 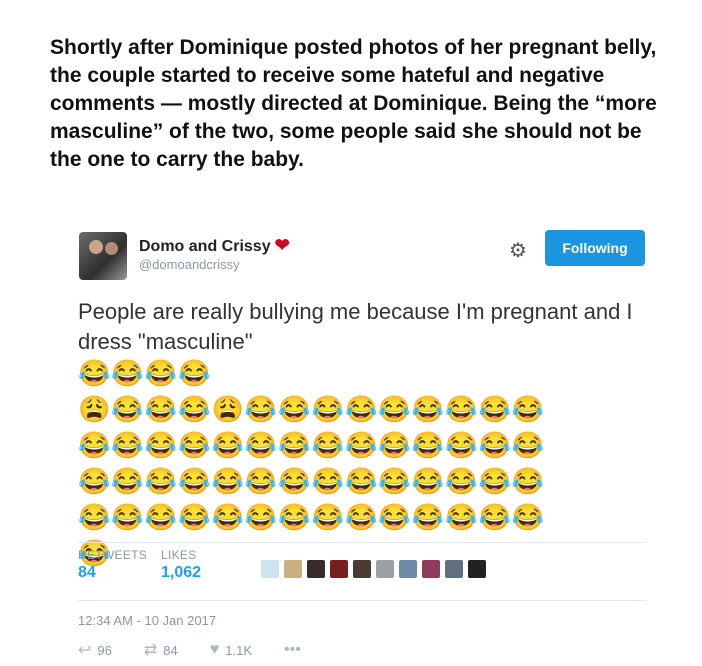 What do you see at coordinates (282, 245) in the screenshot?
I see `heart-emoji: ❤` at bounding box center [282, 245].